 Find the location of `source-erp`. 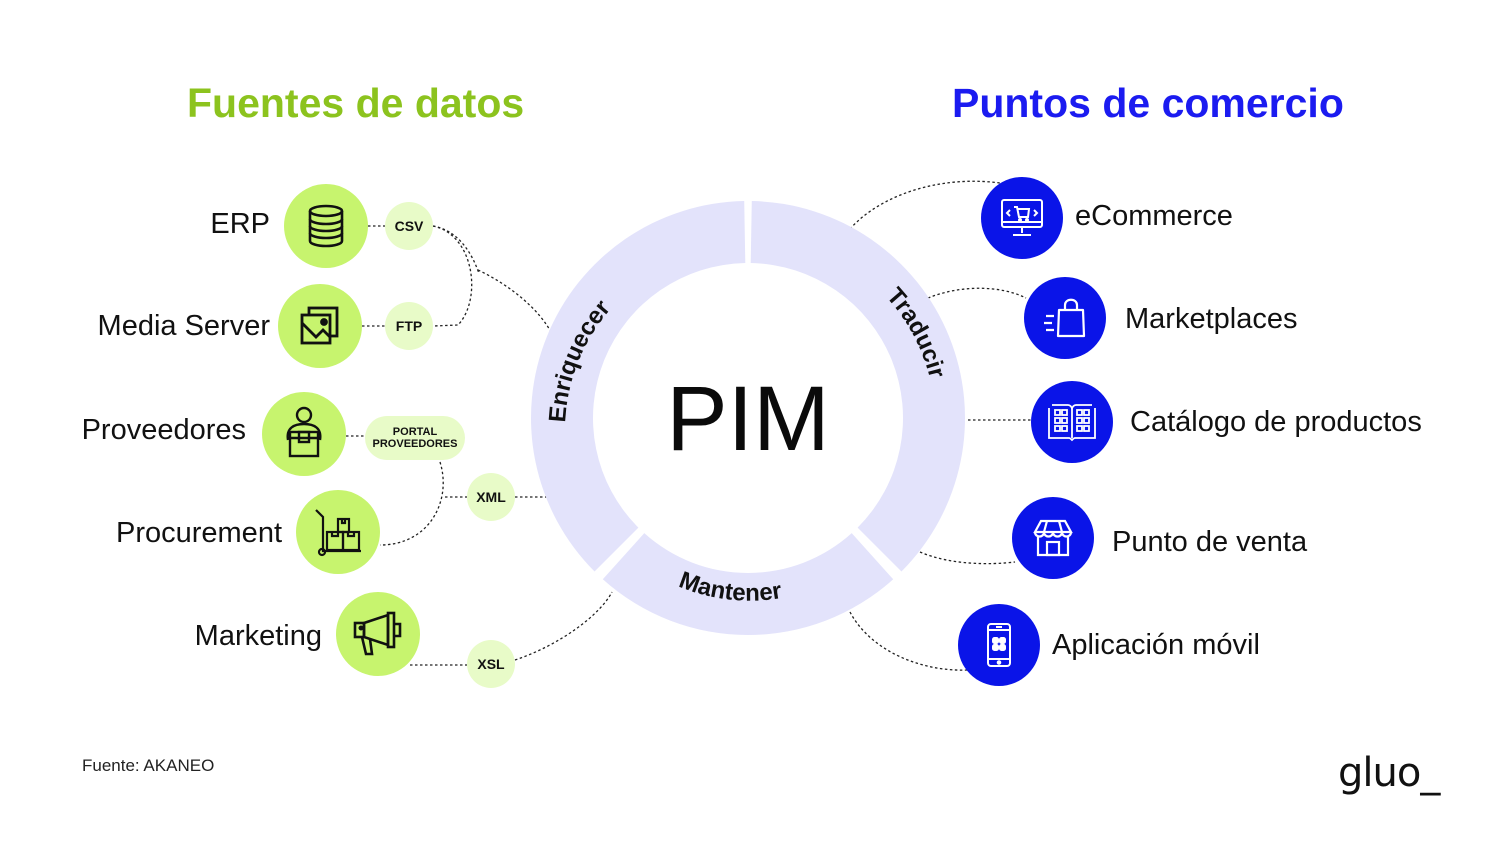

source-erp is located at coordinates (326, 226).